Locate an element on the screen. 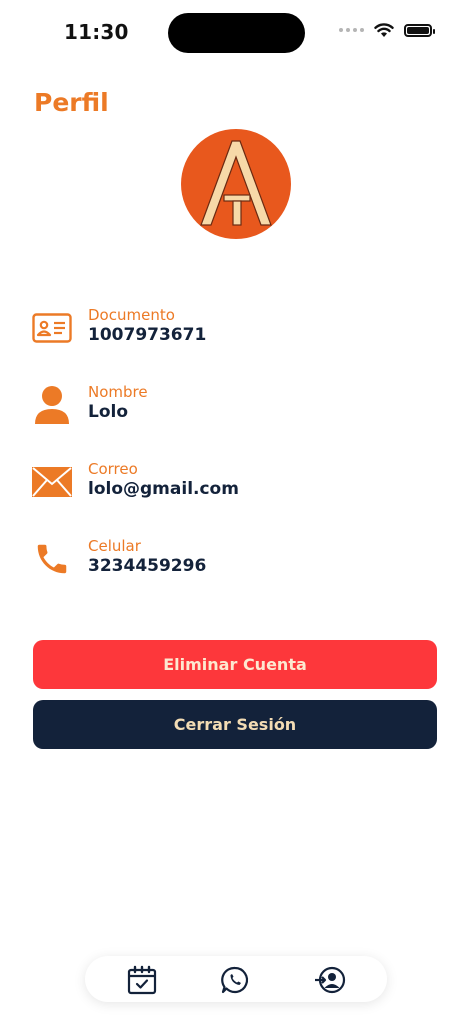  tab-whatsapp is located at coordinates (235, 980).